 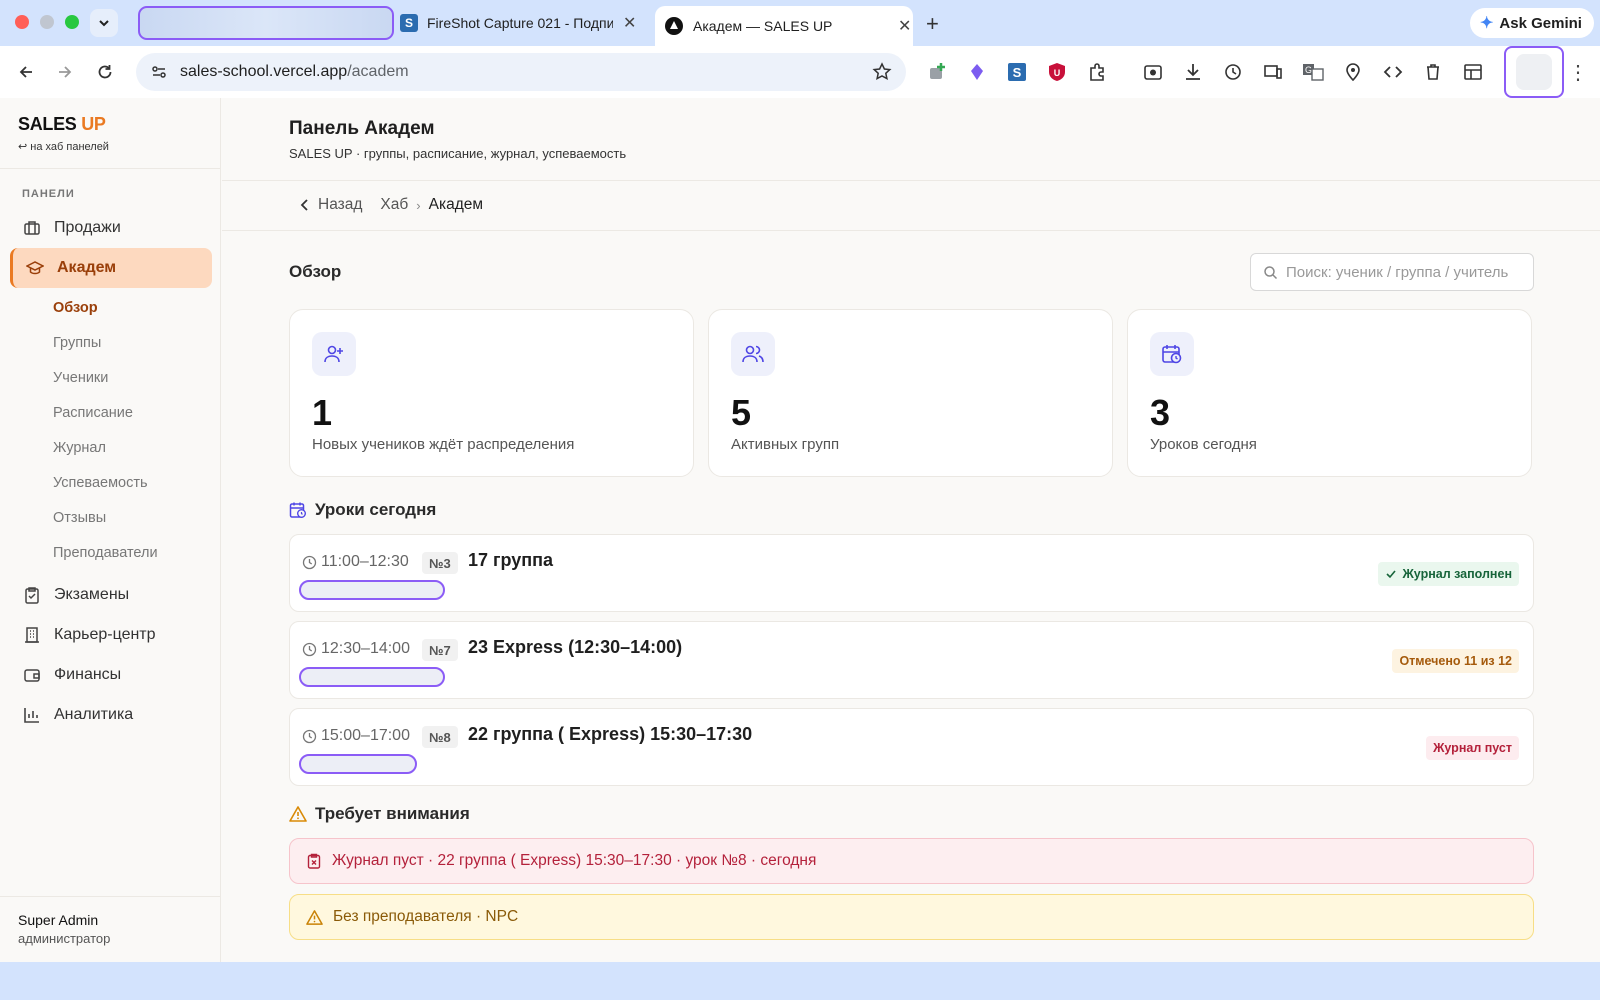 I want to click on profile-avatar-button, so click(x=1534, y=72).